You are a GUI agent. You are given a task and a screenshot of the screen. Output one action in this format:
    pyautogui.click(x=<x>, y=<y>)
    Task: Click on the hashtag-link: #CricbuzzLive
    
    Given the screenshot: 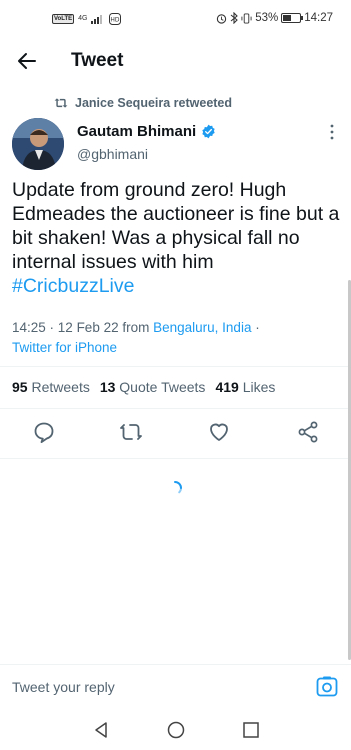 What is the action you would take?
    pyautogui.click(x=177, y=286)
    